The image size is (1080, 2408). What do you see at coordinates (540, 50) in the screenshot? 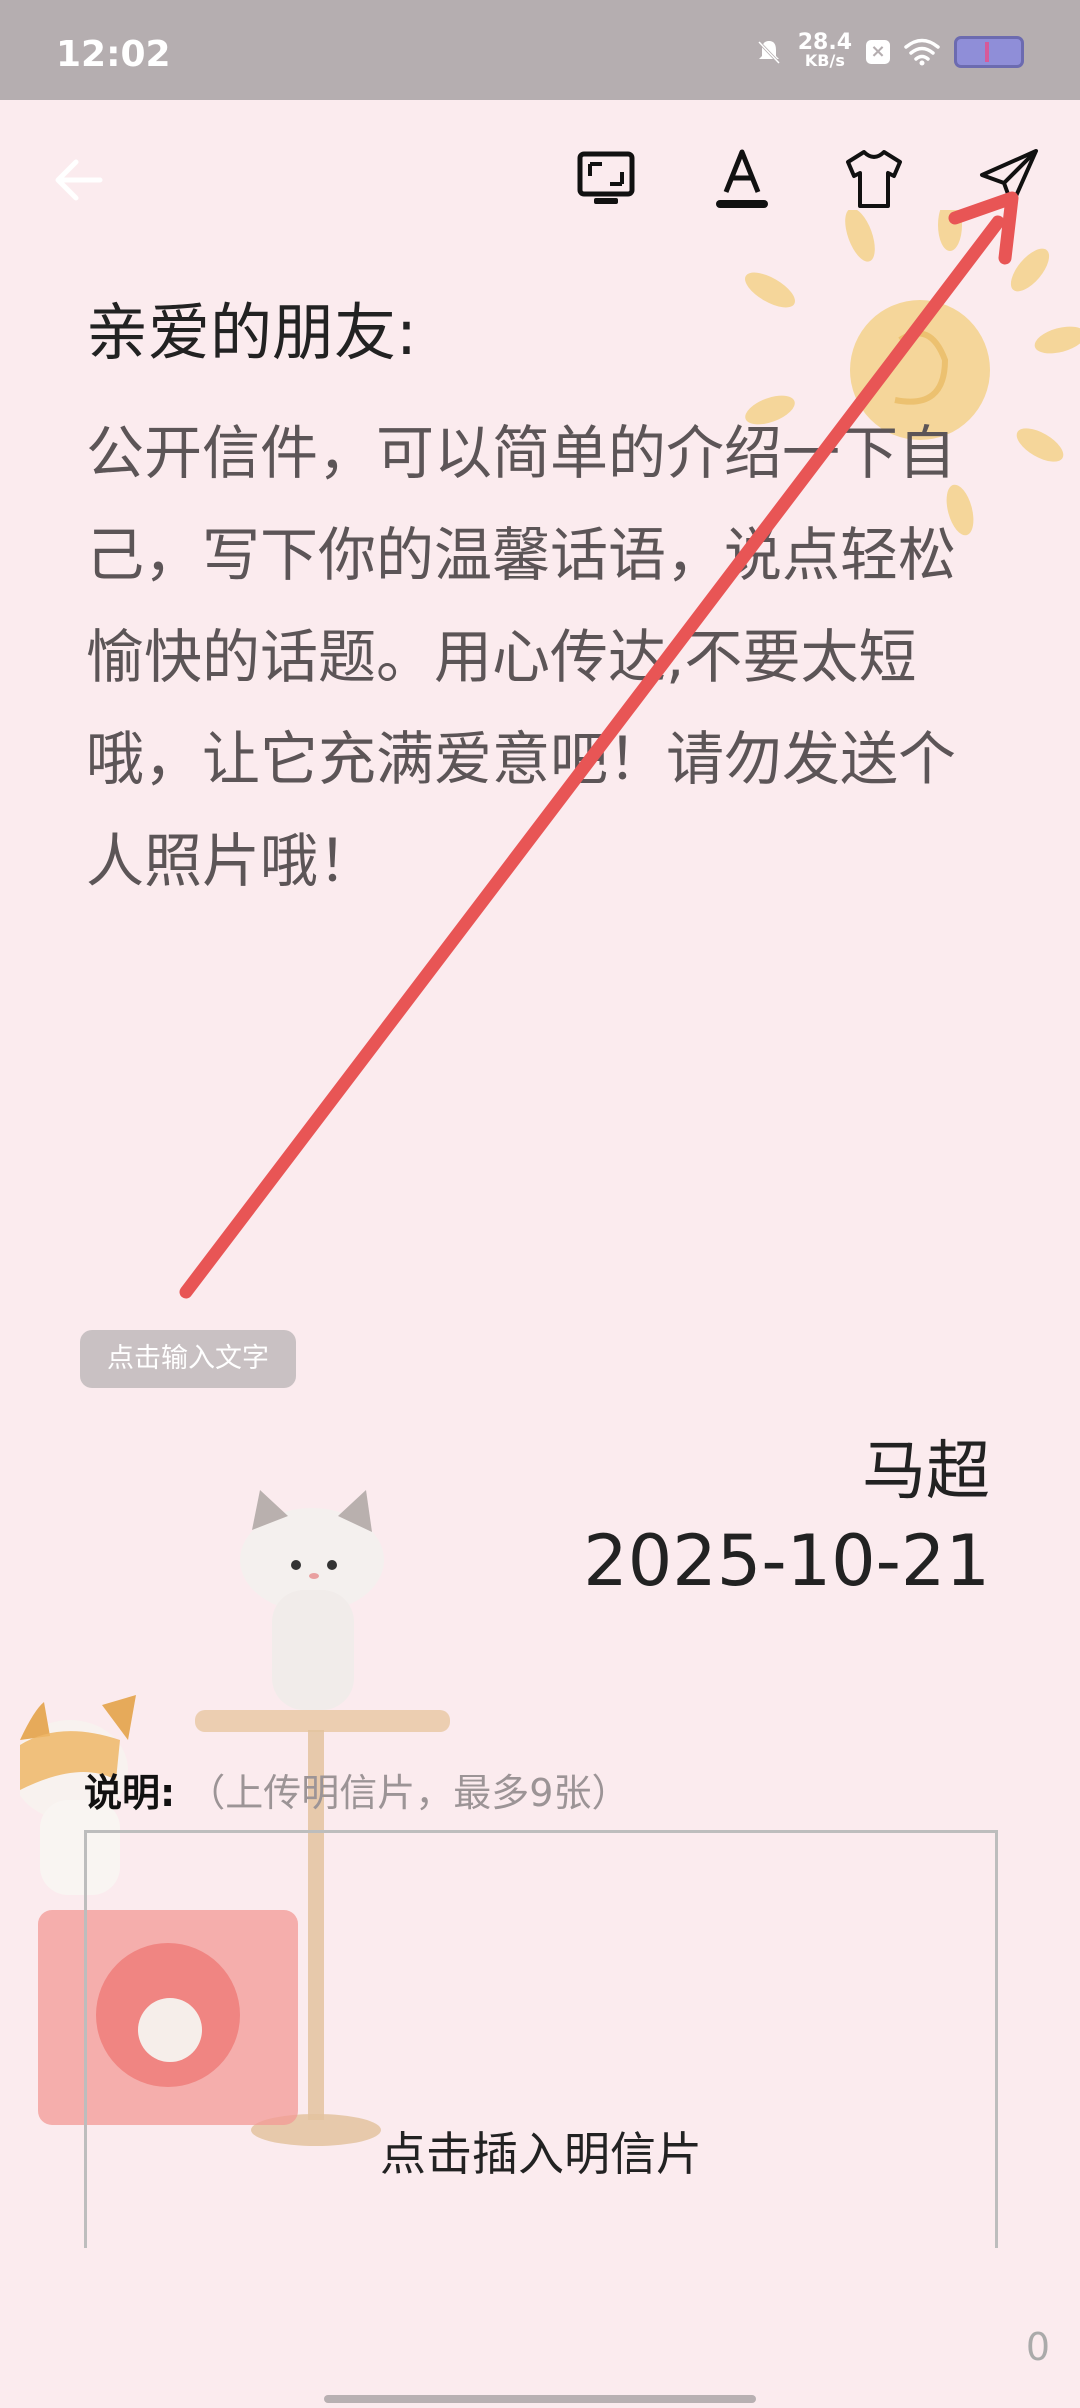
I see `status-bar: 12:02 28.4 KB/s ×` at bounding box center [540, 50].